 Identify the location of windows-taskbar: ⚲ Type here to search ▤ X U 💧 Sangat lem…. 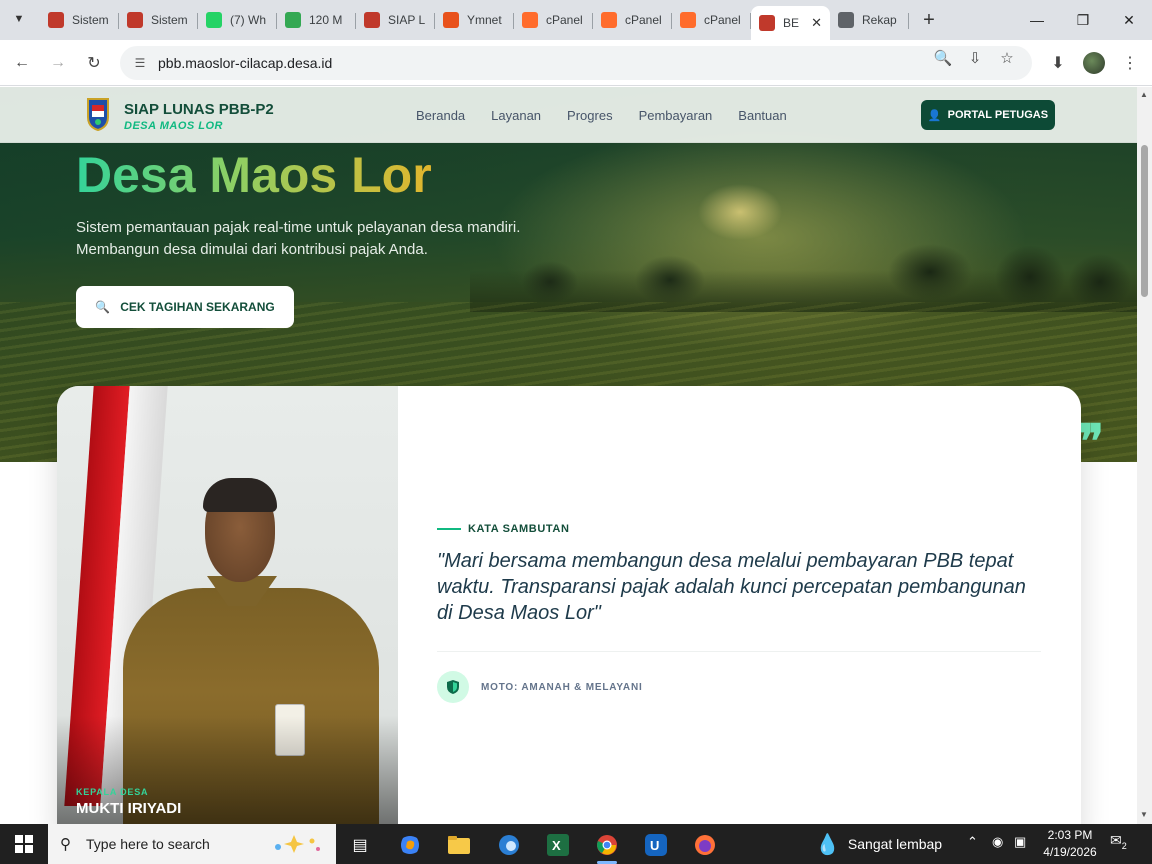
(576, 844).